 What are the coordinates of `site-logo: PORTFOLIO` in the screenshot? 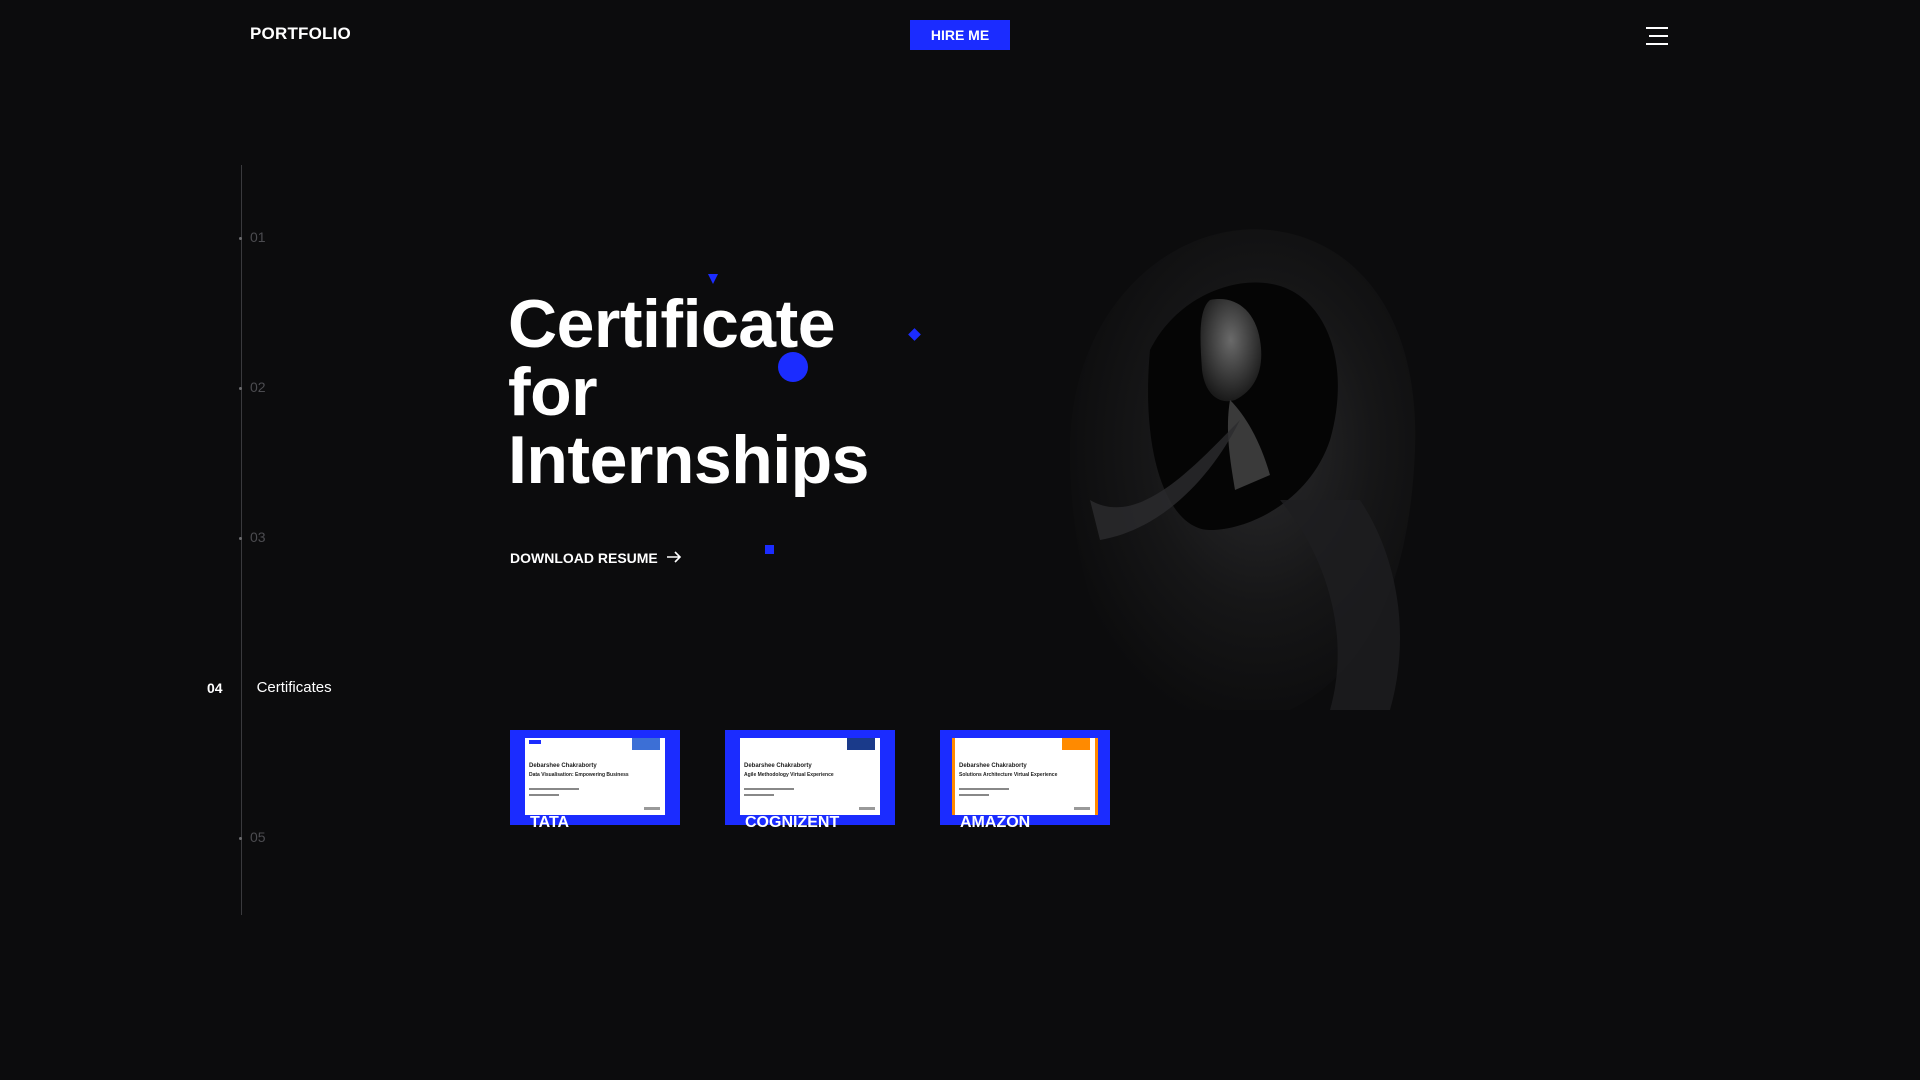 It's located at (300, 34).